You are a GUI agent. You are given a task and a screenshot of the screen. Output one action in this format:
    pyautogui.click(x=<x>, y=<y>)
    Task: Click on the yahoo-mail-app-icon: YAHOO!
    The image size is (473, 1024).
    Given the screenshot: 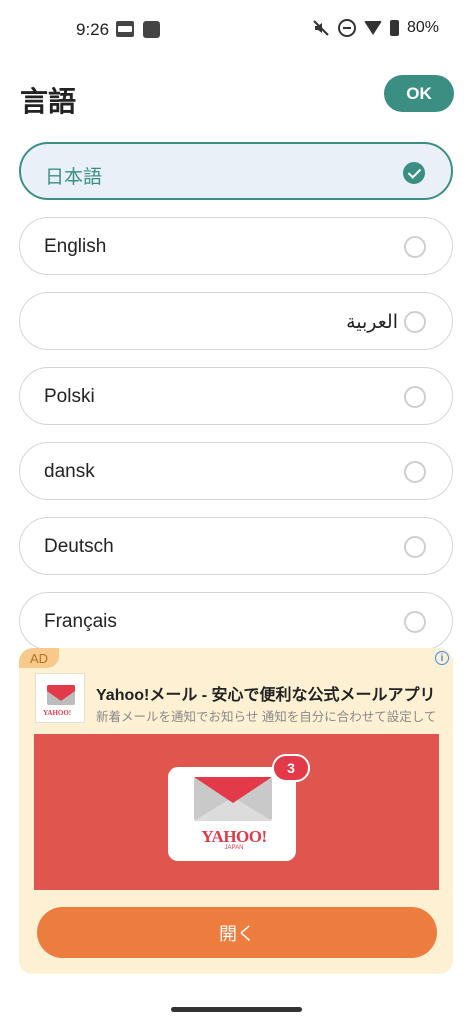 What is the action you would take?
    pyautogui.click(x=60, y=698)
    